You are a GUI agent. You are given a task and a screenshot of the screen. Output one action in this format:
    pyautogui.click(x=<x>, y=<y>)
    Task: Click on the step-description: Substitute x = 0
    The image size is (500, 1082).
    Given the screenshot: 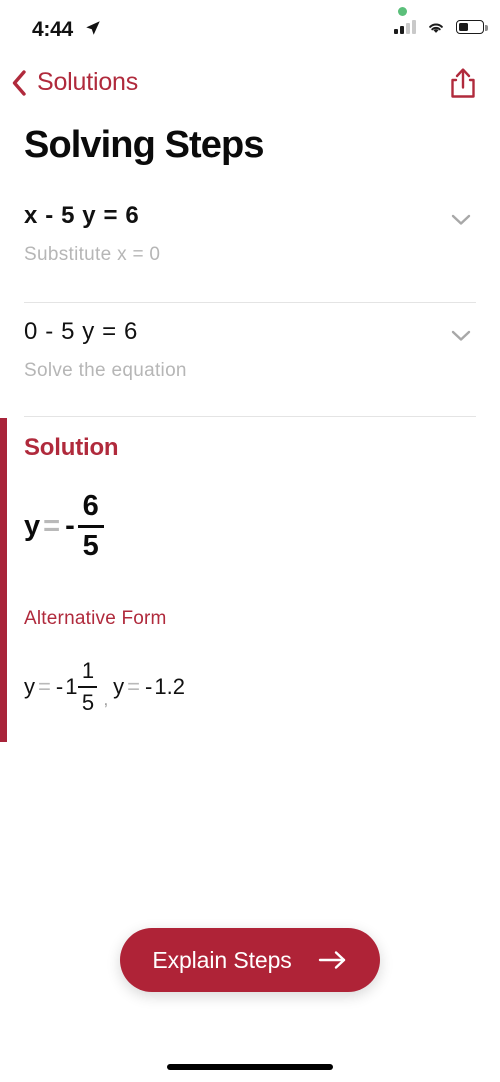 What is the action you would take?
    pyautogui.click(x=92, y=254)
    